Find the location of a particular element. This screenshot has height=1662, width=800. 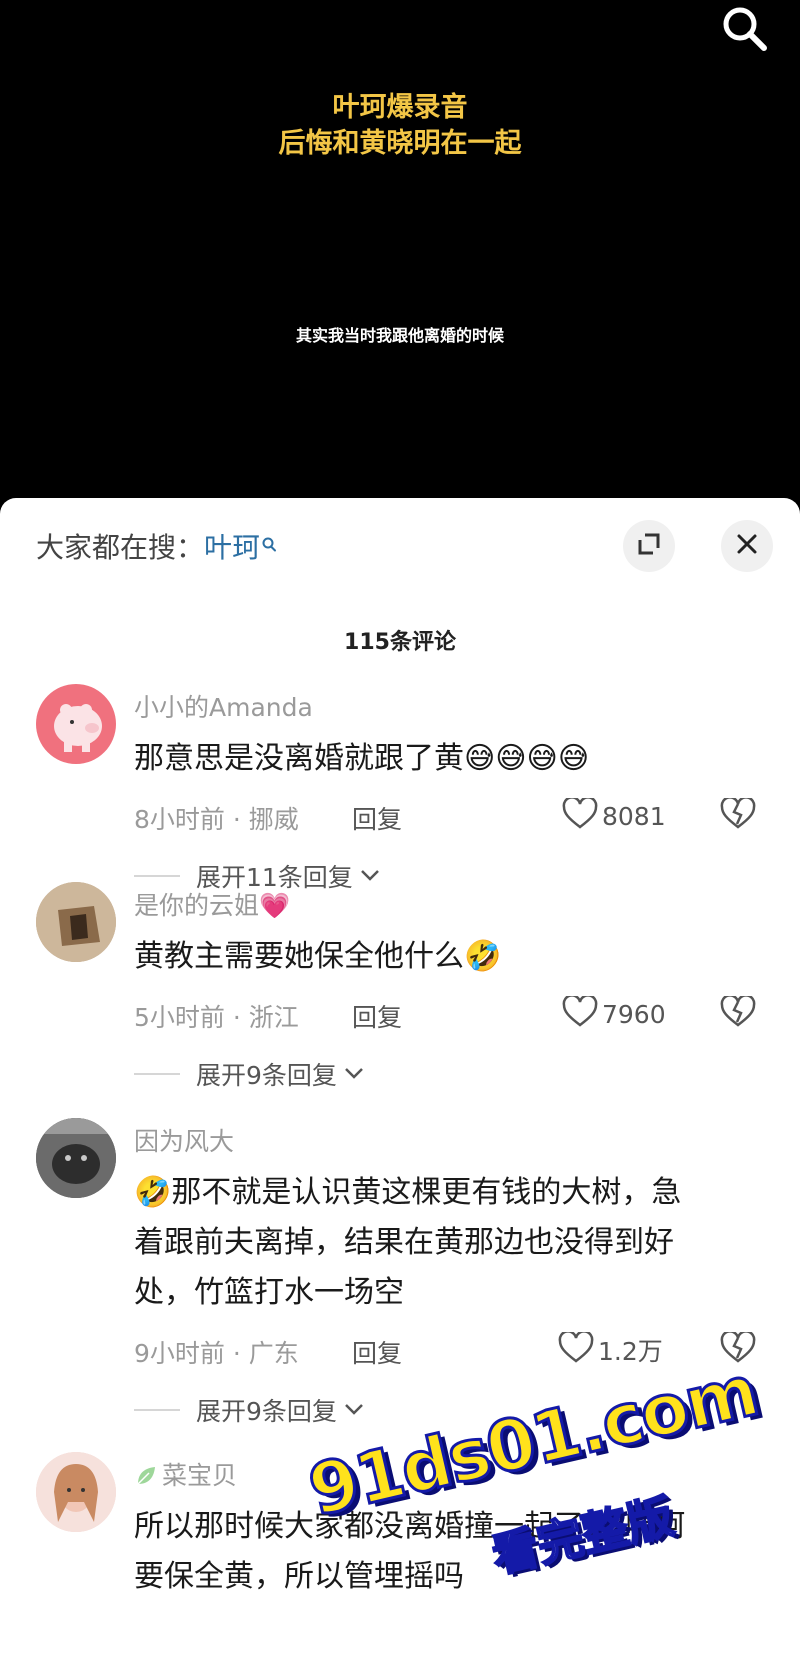

comment-username: 菜宝贝 is located at coordinates (185, 1475).